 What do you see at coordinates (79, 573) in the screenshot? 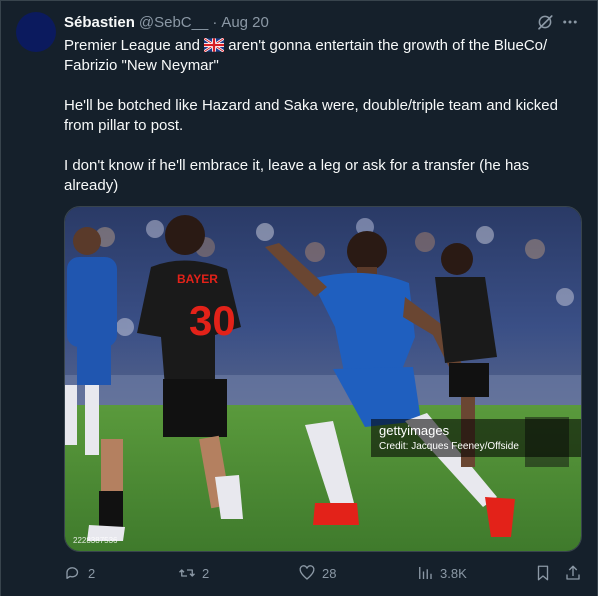
I see `reply-button: 2` at bounding box center [79, 573].